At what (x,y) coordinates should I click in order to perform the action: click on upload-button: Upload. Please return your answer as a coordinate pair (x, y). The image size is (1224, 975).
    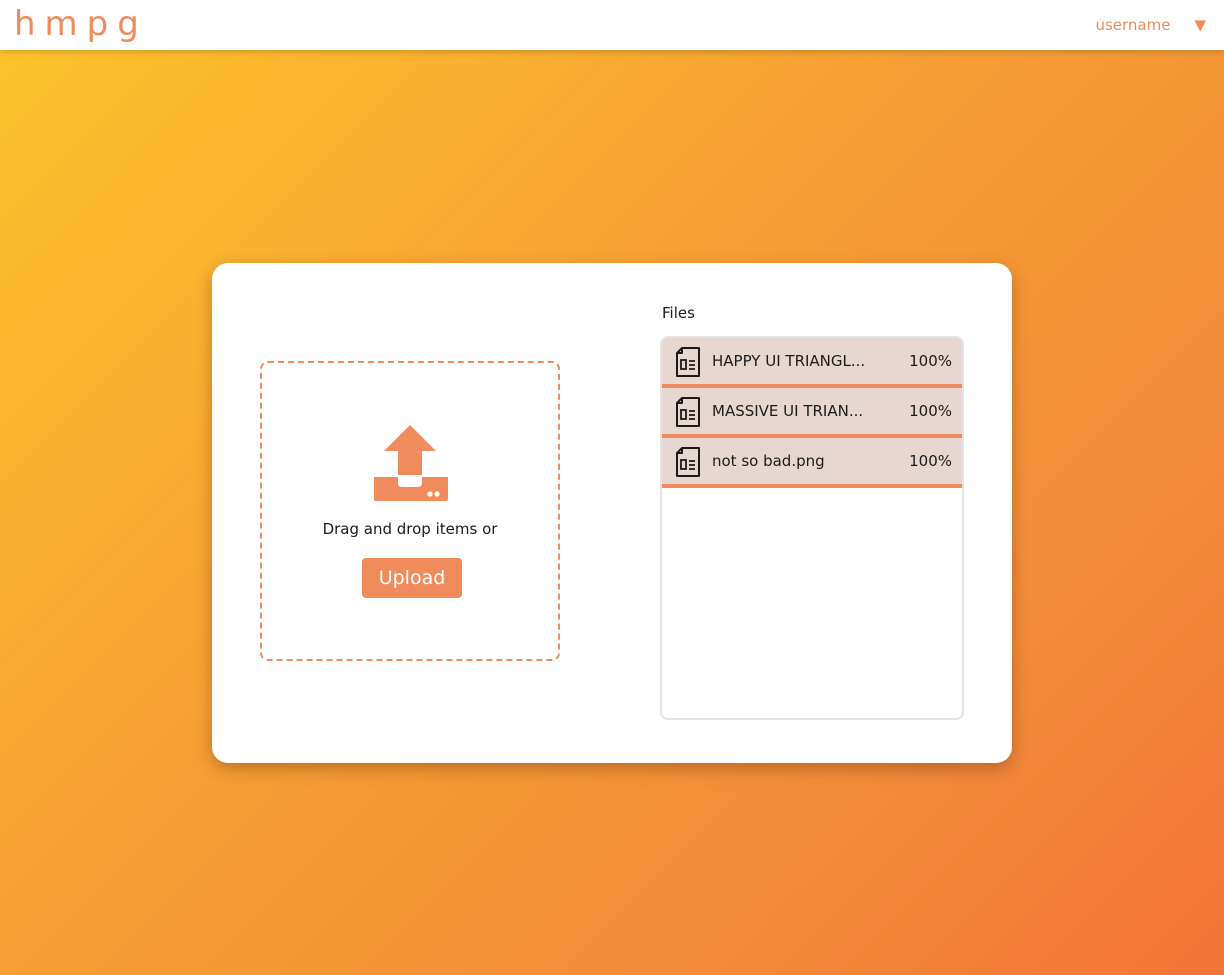
    Looking at the image, I should click on (412, 578).